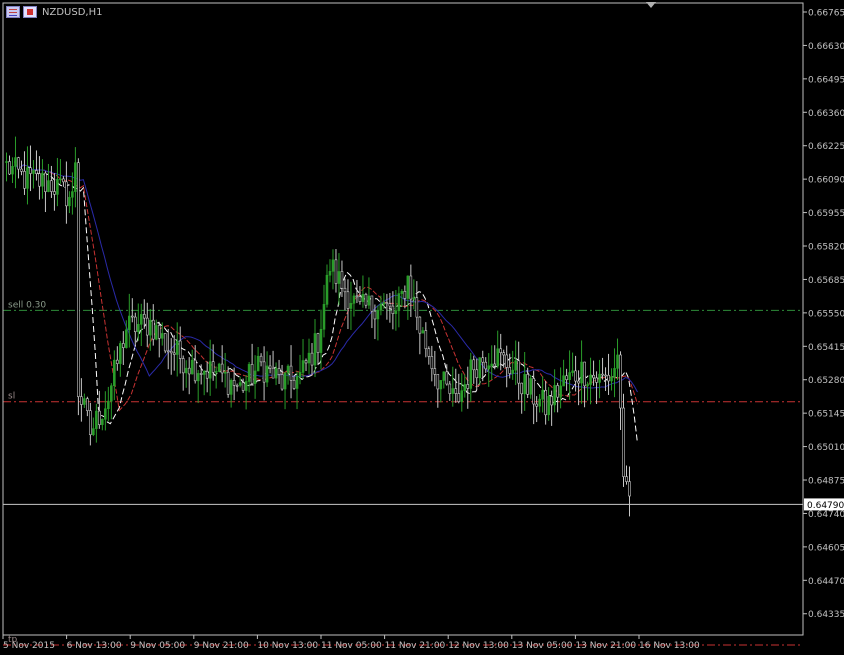 This screenshot has width=844, height=655. Describe the element at coordinates (30, 12) in the screenshot. I see `chart-properties-icon` at that location.